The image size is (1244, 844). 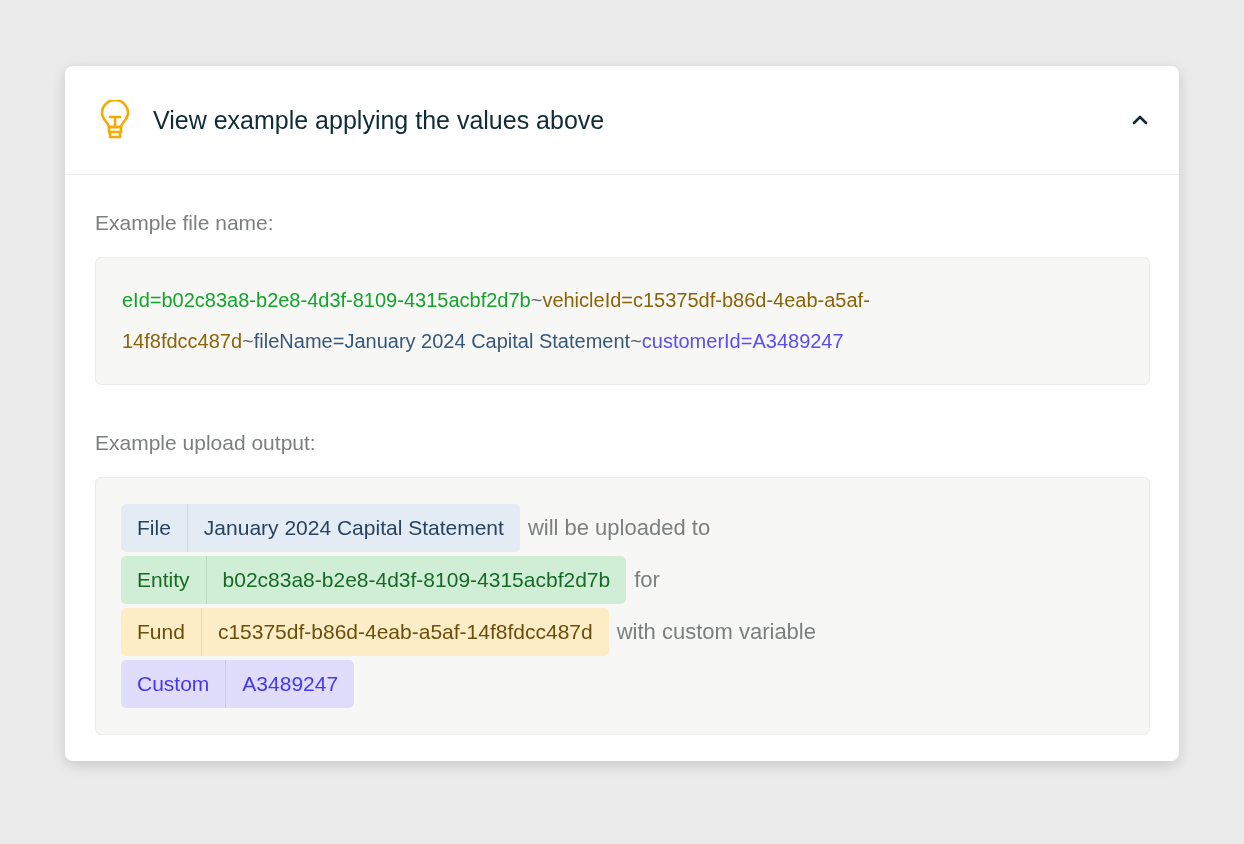 I want to click on lightbulb-icon, so click(x=115, y=120).